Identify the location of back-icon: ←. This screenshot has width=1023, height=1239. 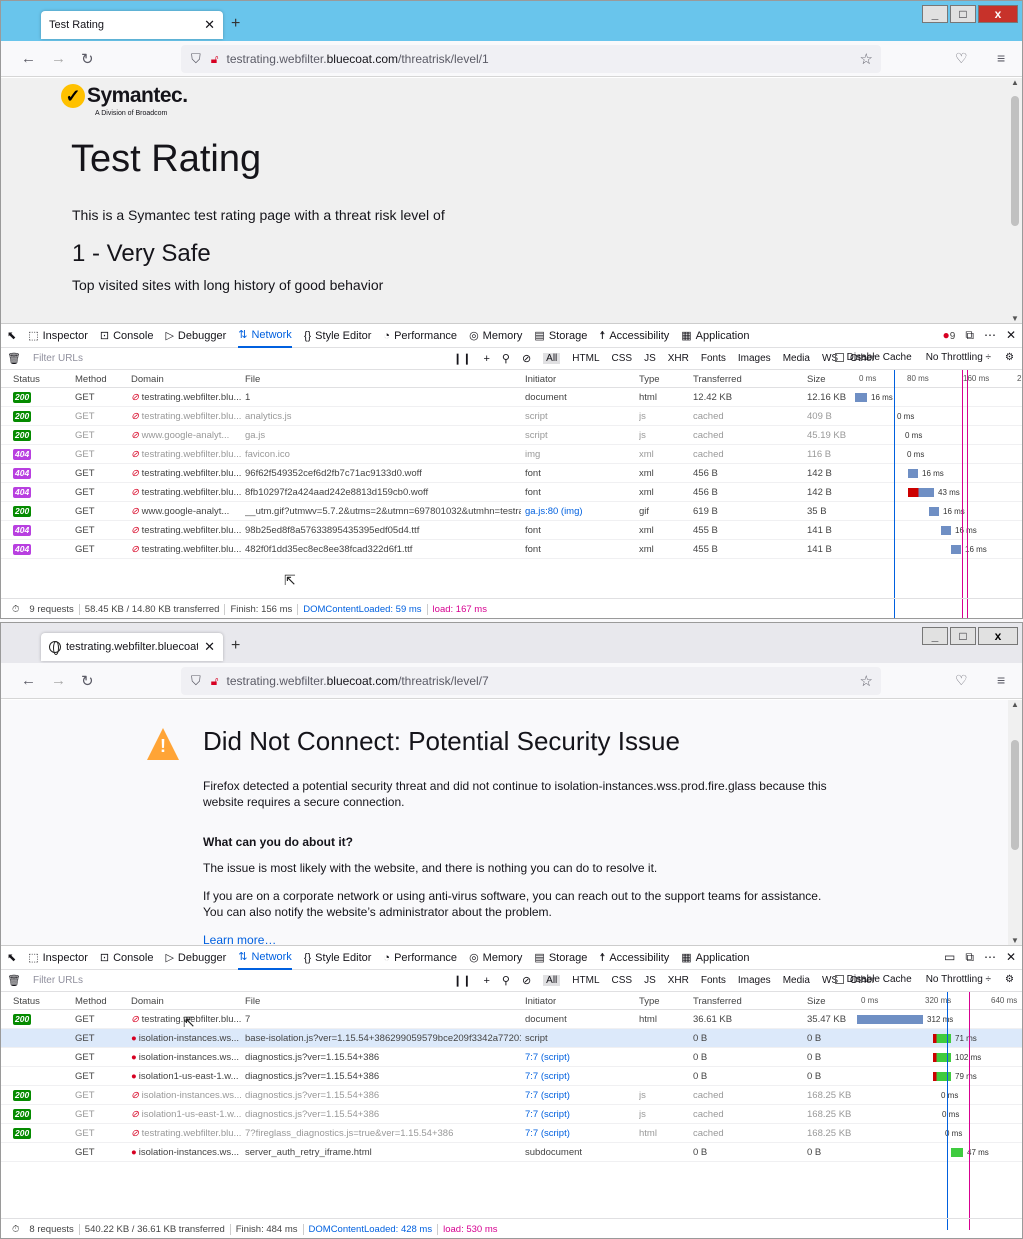
(28, 680).